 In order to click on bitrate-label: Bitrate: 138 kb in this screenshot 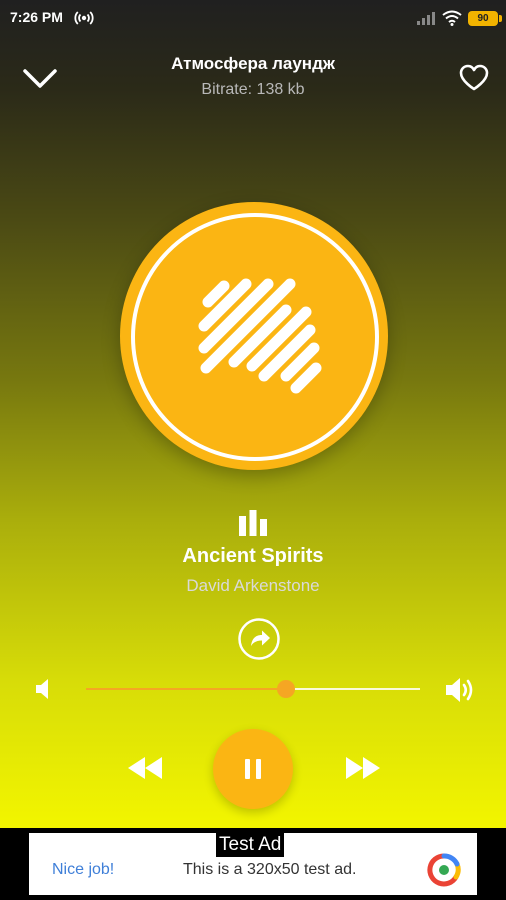, I will do `click(253, 89)`.